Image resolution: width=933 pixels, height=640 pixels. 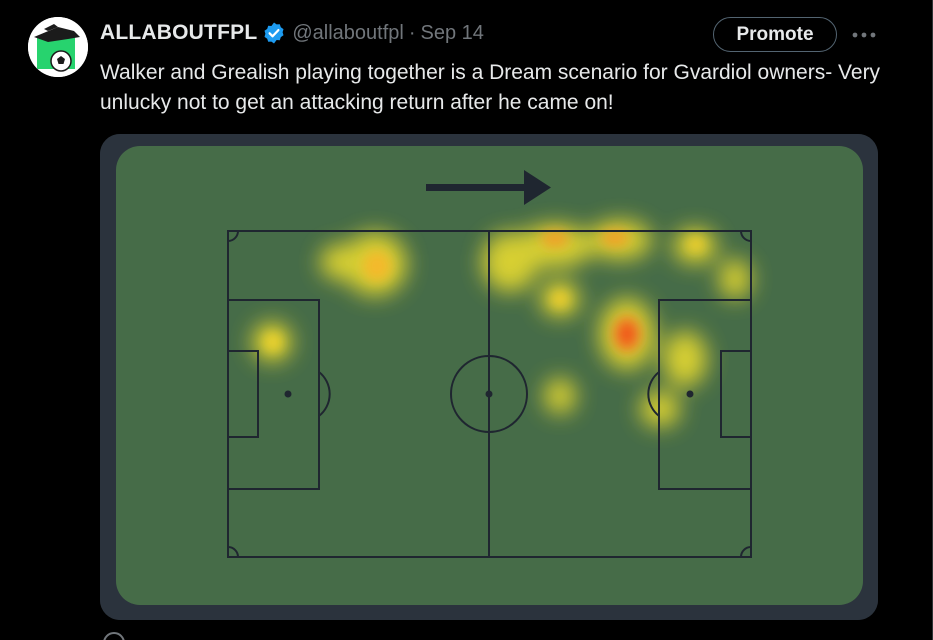 I want to click on center-spot, so click(x=489, y=394).